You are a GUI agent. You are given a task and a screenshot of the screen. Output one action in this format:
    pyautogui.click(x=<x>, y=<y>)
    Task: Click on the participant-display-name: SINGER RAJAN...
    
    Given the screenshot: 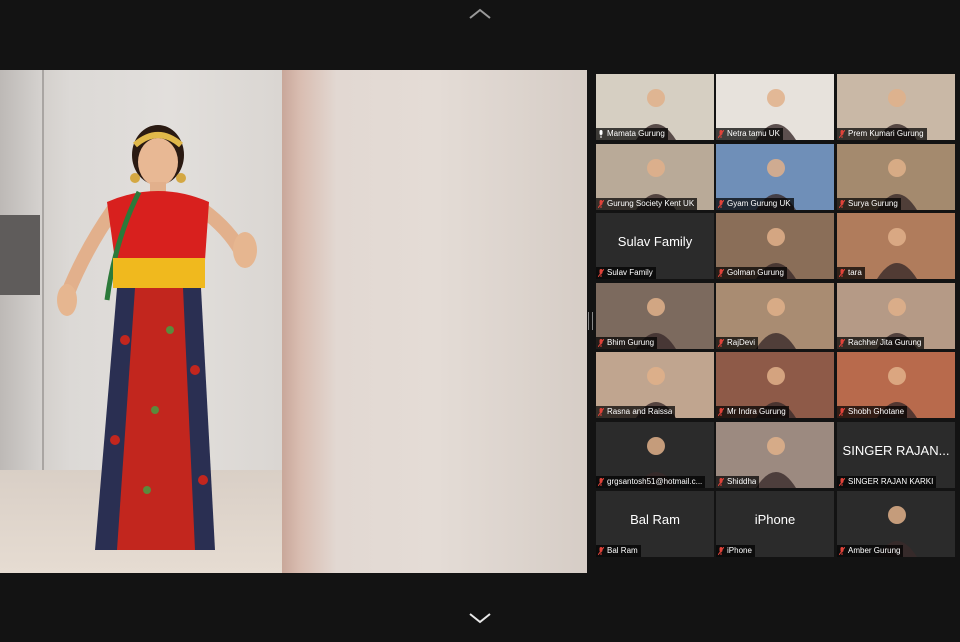 What is the action you would take?
    pyautogui.click(x=896, y=450)
    